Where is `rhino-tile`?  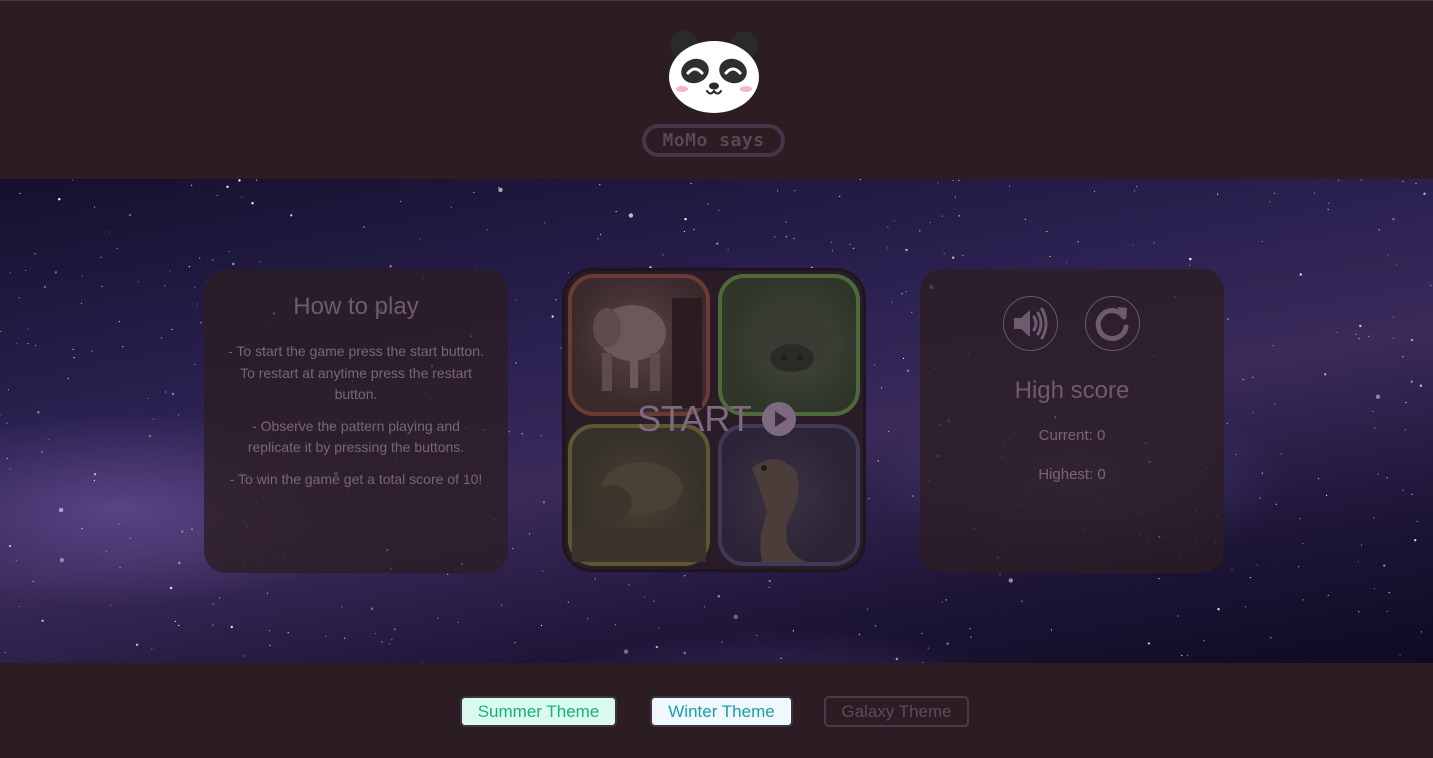
rhino-tile is located at coordinates (639, 495).